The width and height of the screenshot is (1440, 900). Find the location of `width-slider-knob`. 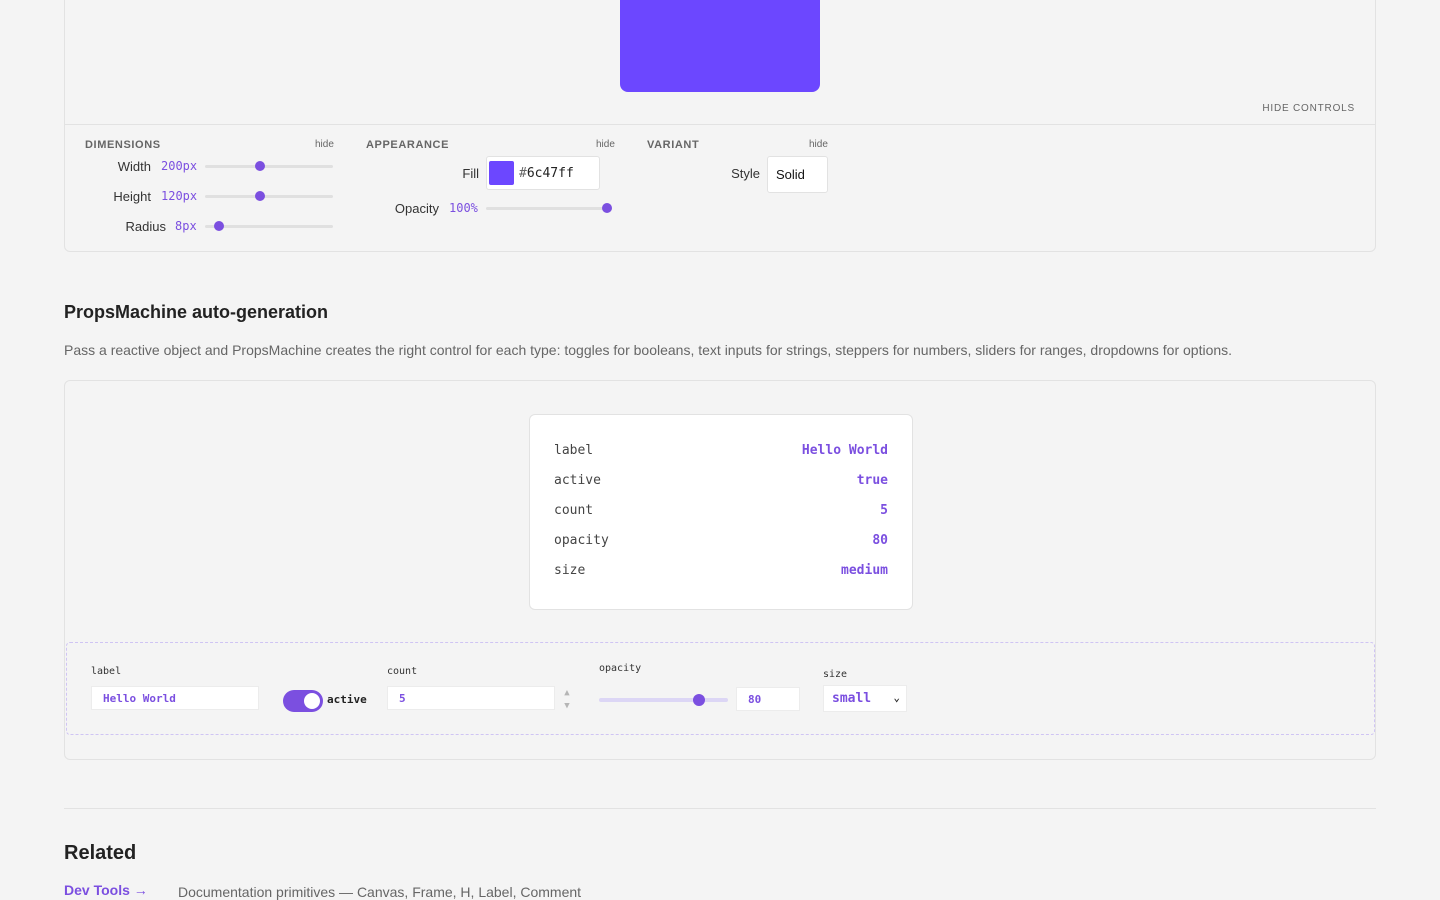

width-slider-knob is located at coordinates (259, 166).